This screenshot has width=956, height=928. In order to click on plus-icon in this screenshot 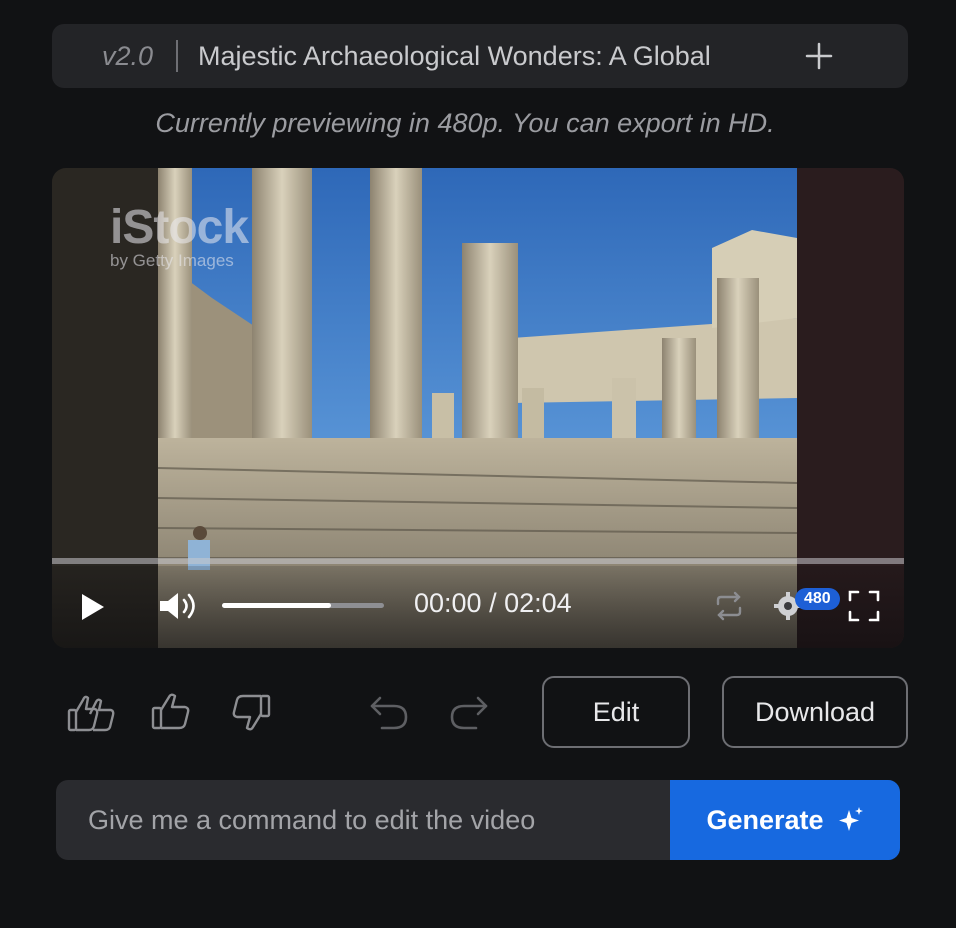, I will do `click(819, 56)`.